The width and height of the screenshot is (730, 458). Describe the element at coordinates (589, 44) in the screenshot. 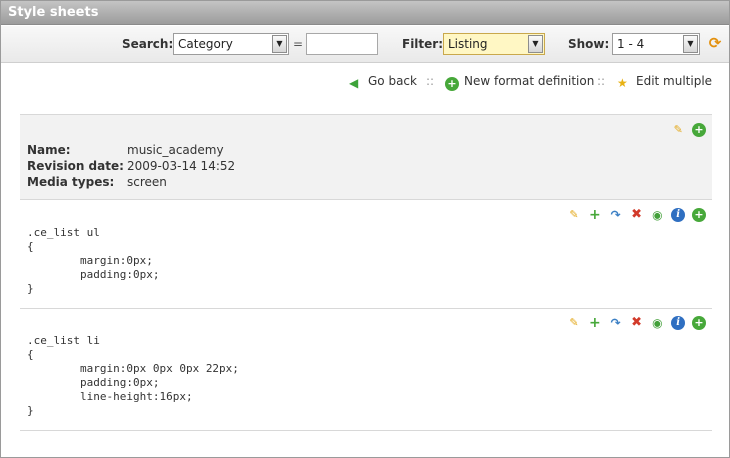

I see `show-label: Show:` at that location.